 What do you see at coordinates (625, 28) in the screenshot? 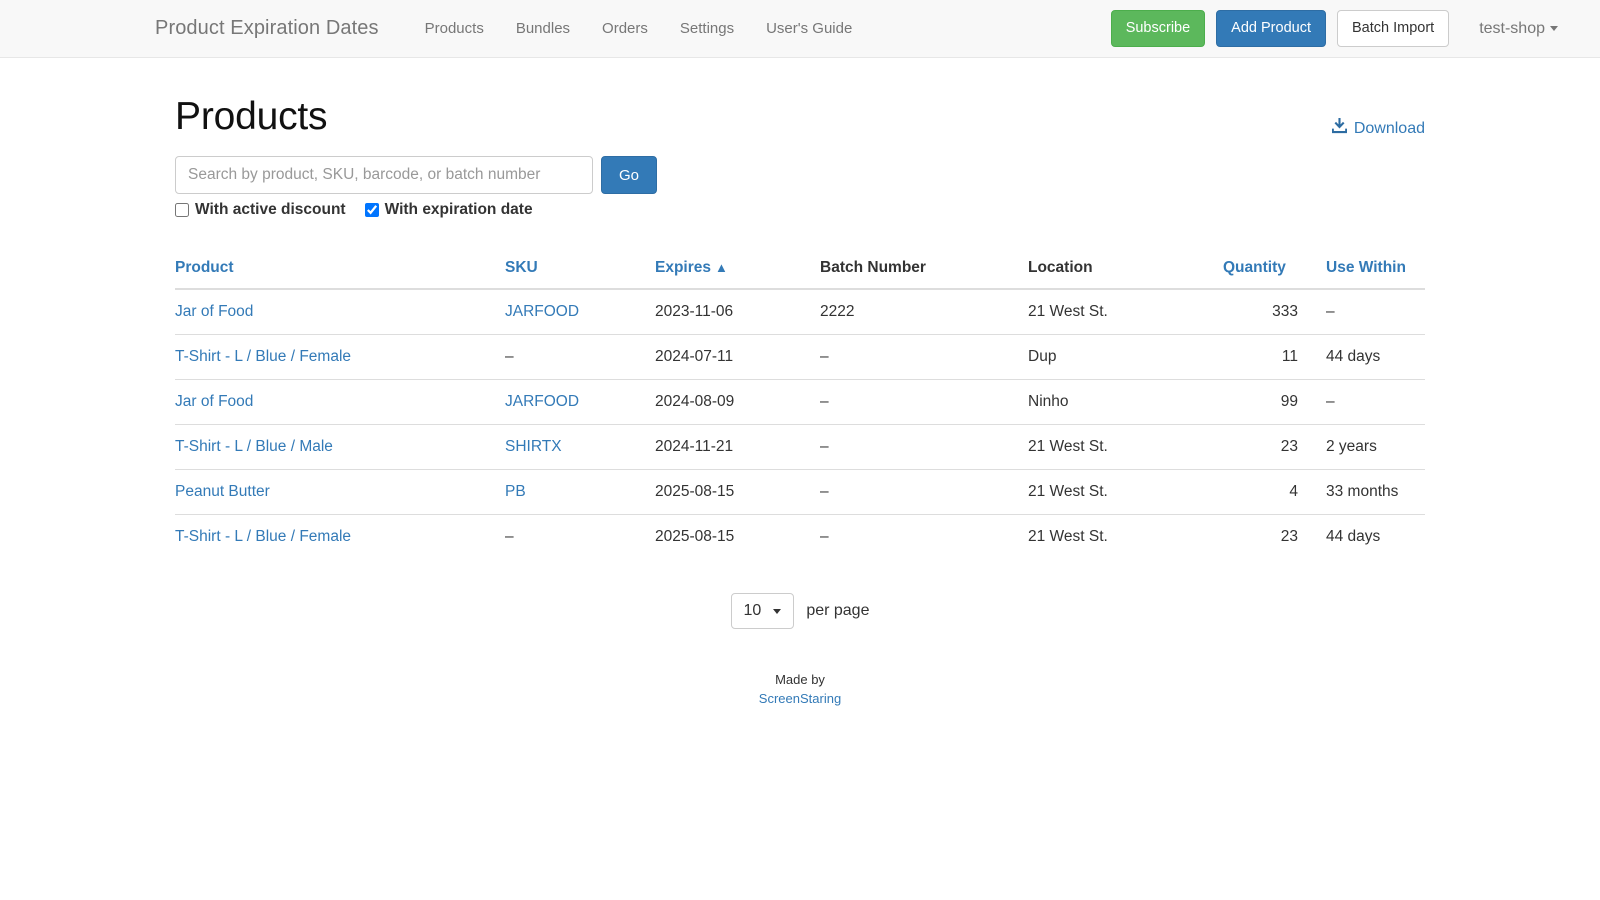
I see `nav-item-orders: Orders` at bounding box center [625, 28].